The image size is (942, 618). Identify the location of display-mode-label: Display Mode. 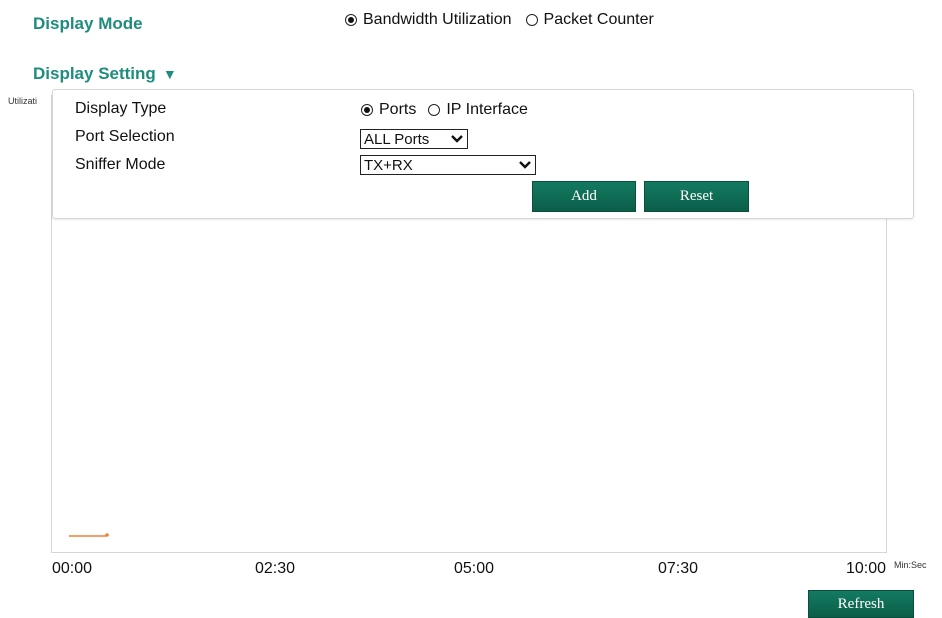
(88, 23).